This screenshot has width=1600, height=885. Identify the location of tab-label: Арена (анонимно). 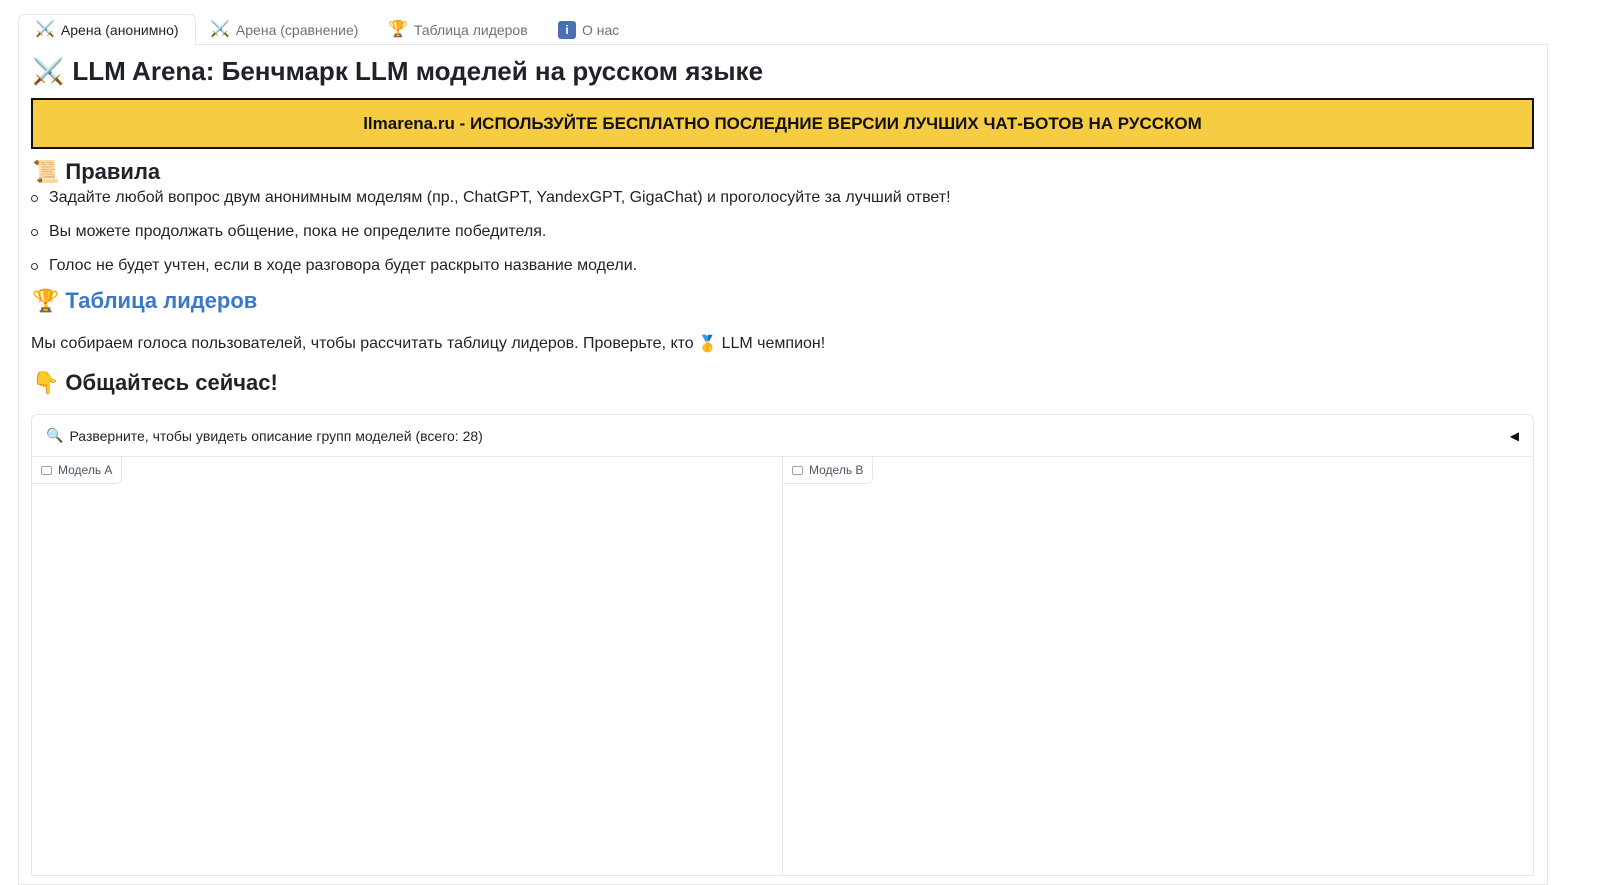
(119, 30).